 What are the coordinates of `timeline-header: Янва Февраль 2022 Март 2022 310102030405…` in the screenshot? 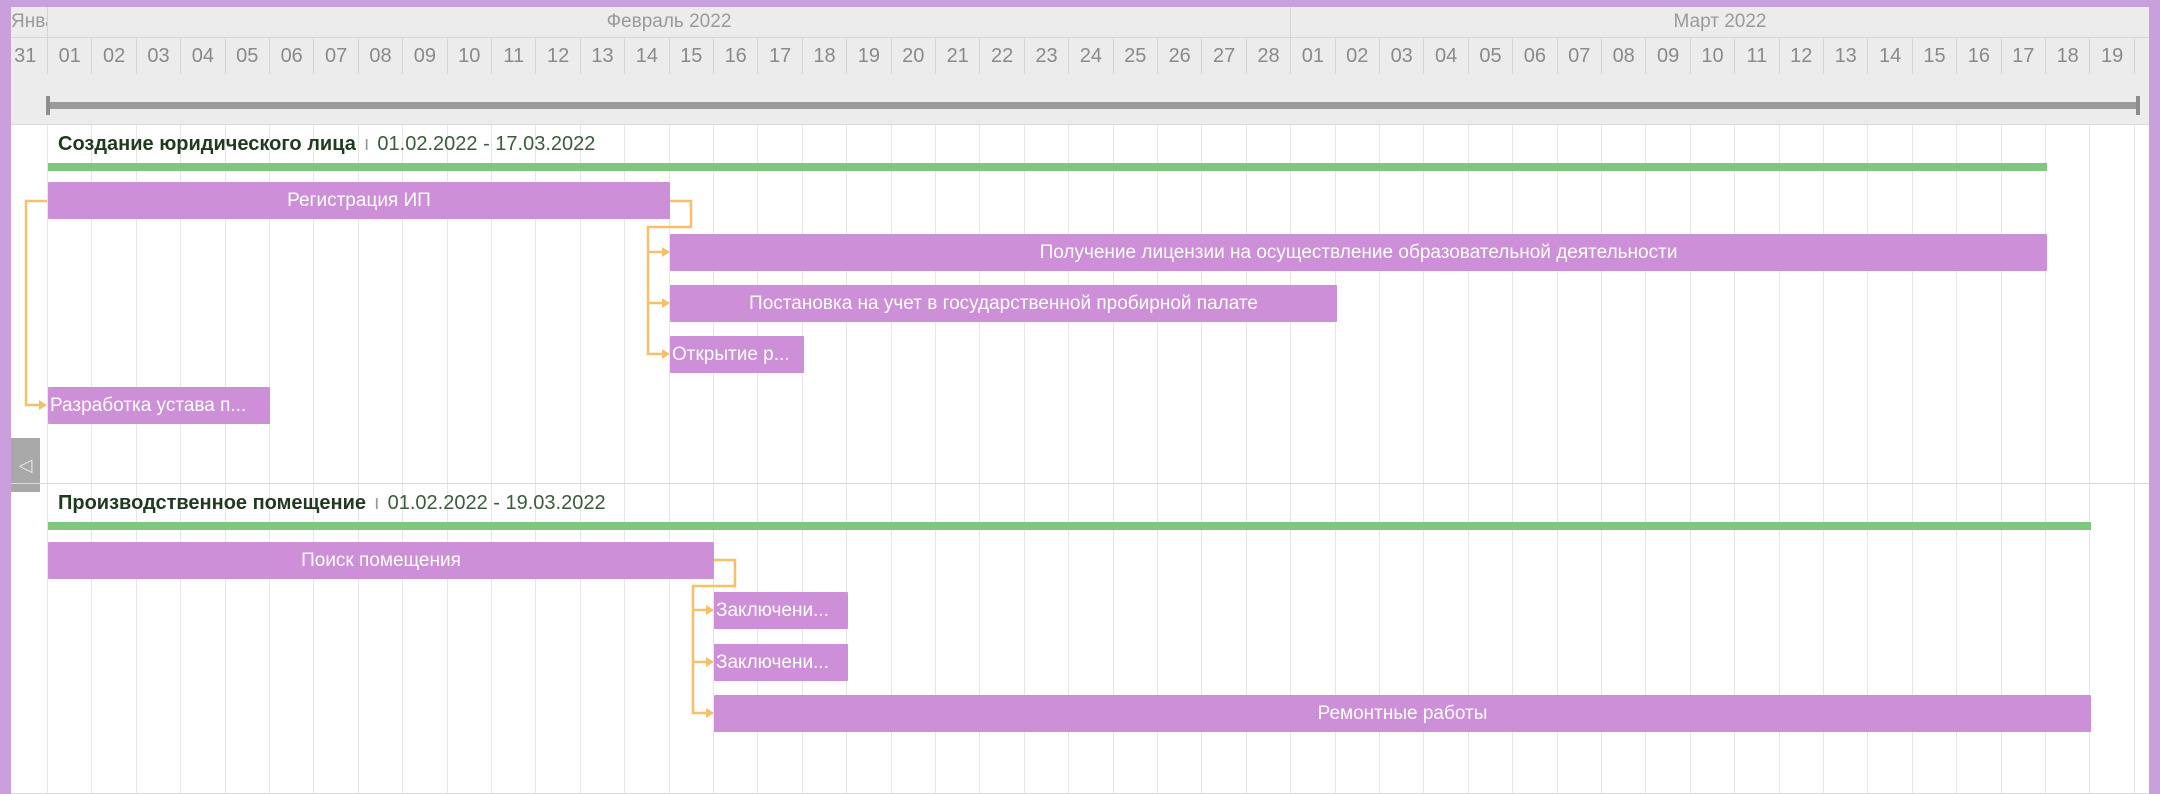 It's located at (1080, 66).